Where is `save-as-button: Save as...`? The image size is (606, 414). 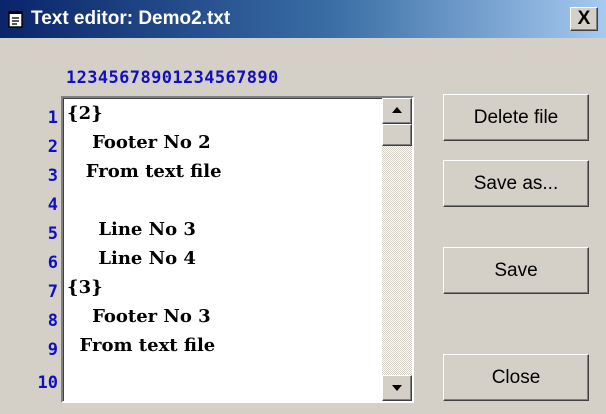 save-as-button: Save as... is located at coordinates (516, 183).